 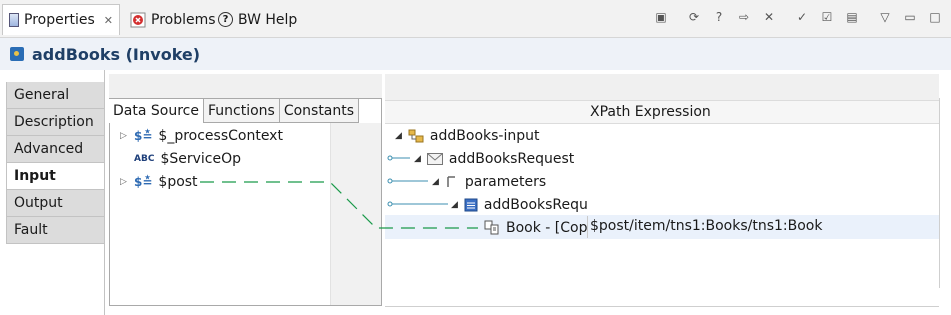 What do you see at coordinates (339, 192) in the screenshot?
I see `mapping-lines` at bounding box center [339, 192].